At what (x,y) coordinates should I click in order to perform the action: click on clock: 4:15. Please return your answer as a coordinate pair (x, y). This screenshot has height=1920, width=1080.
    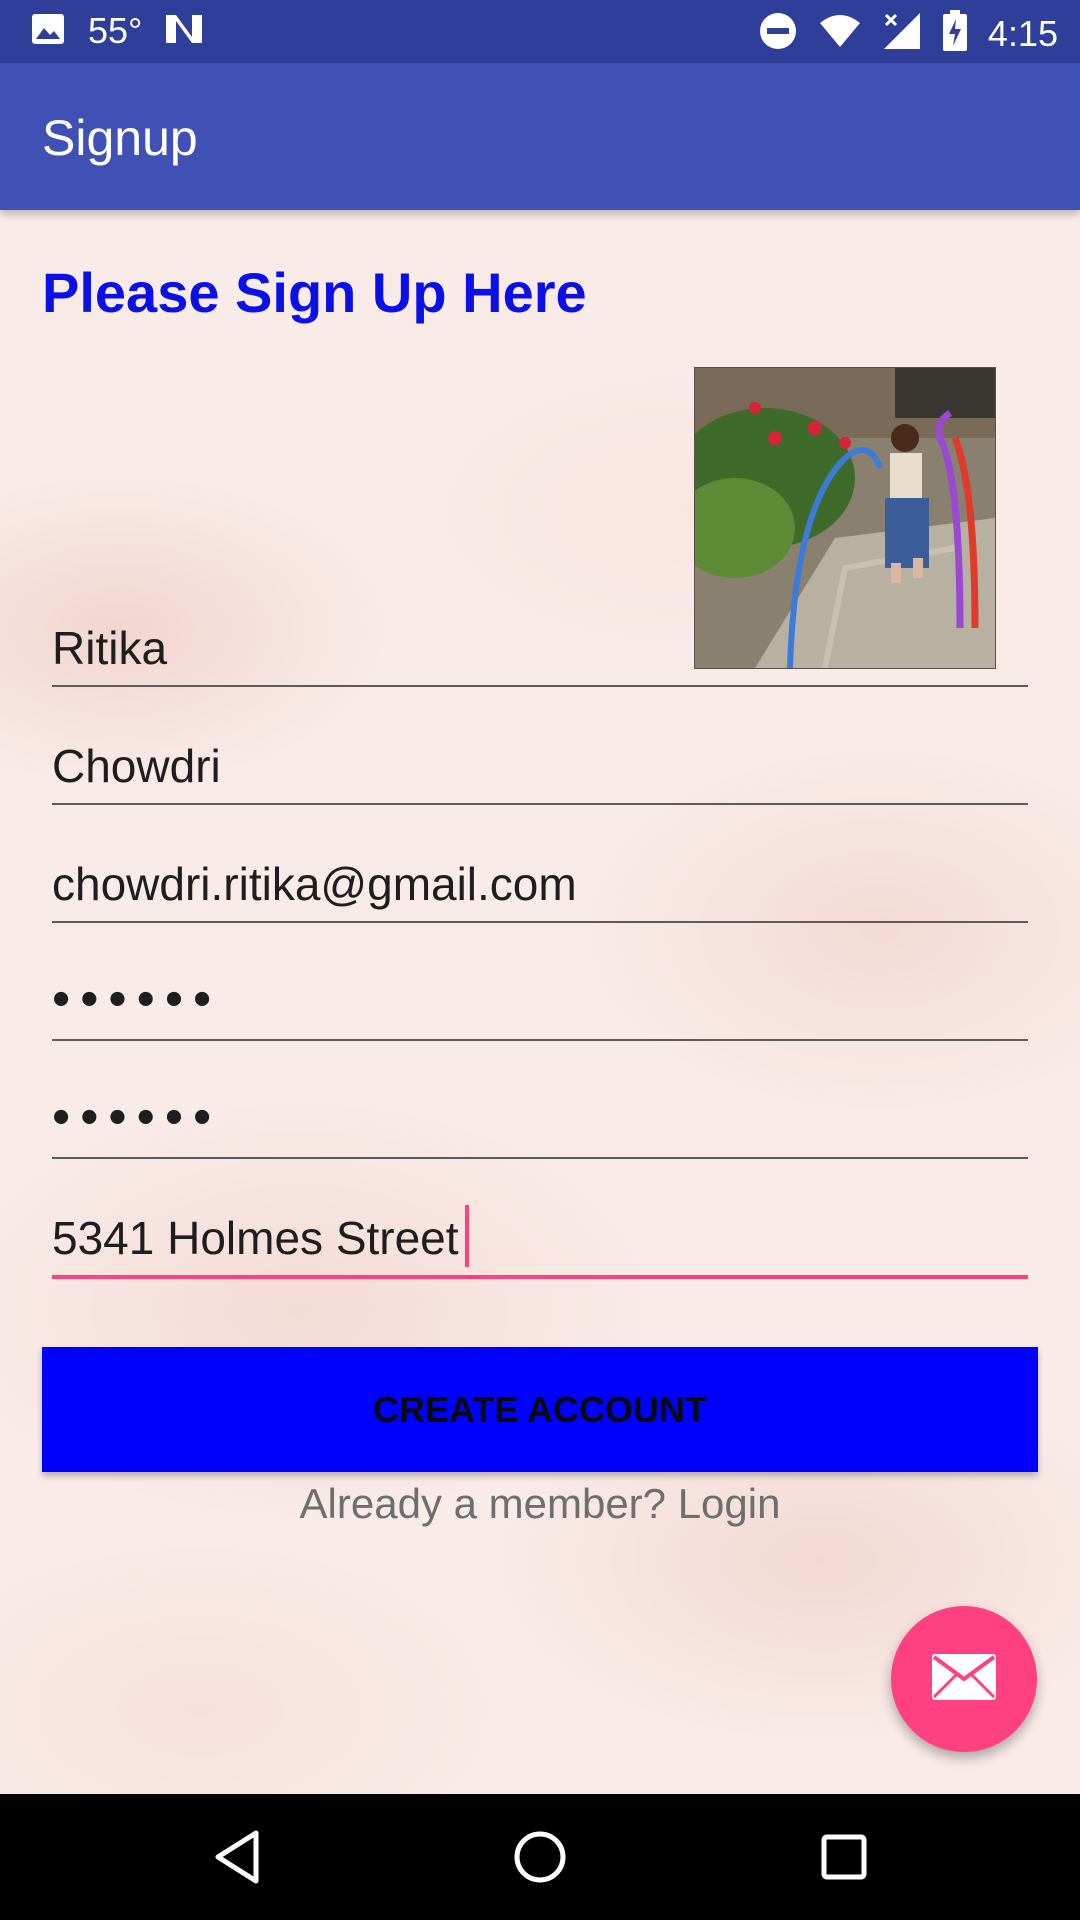
    Looking at the image, I should click on (1022, 33).